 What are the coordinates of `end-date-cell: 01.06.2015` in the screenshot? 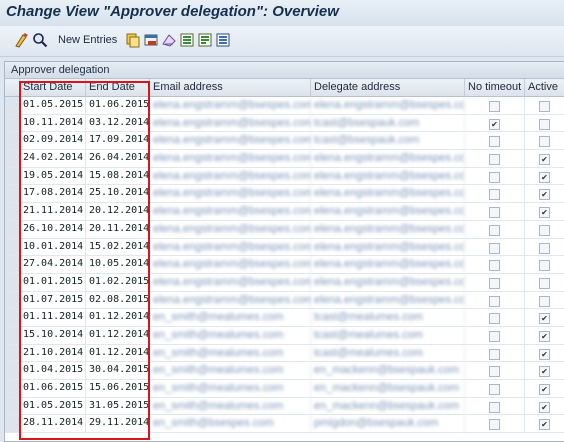 It's located at (118, 105).